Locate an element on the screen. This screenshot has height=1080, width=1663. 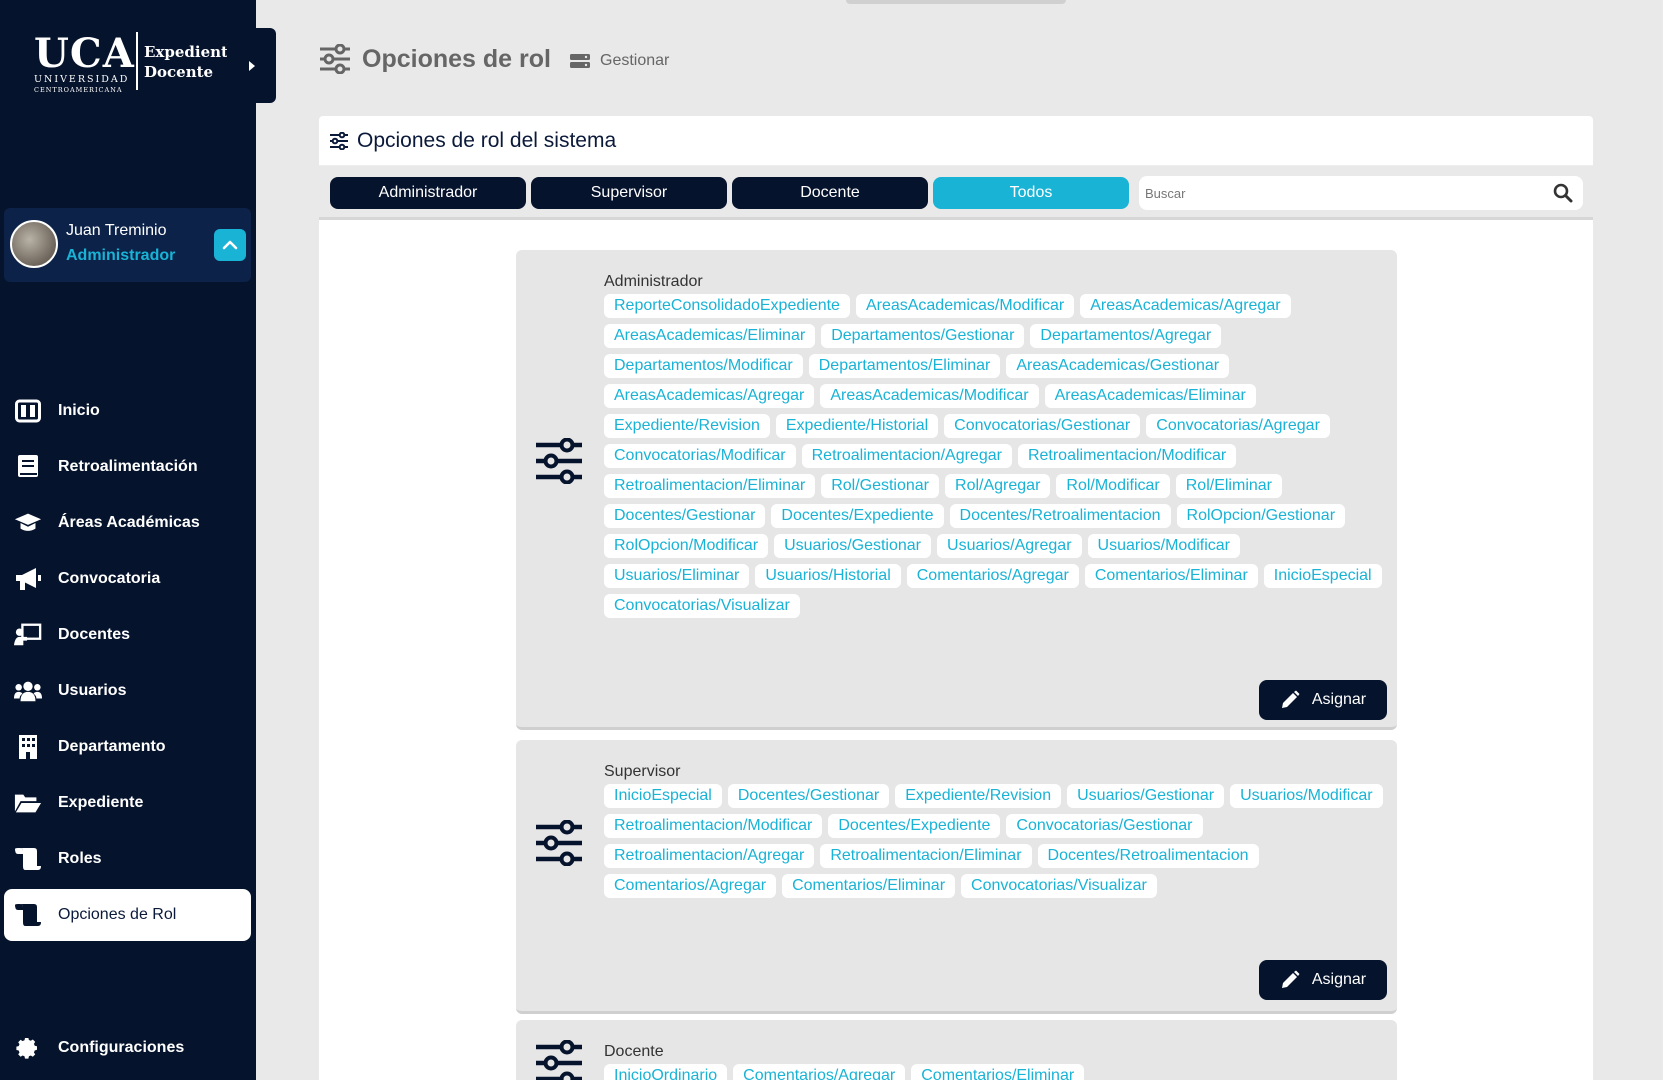
logo-app-line1: Expediente is located at coordinates (191, 52).